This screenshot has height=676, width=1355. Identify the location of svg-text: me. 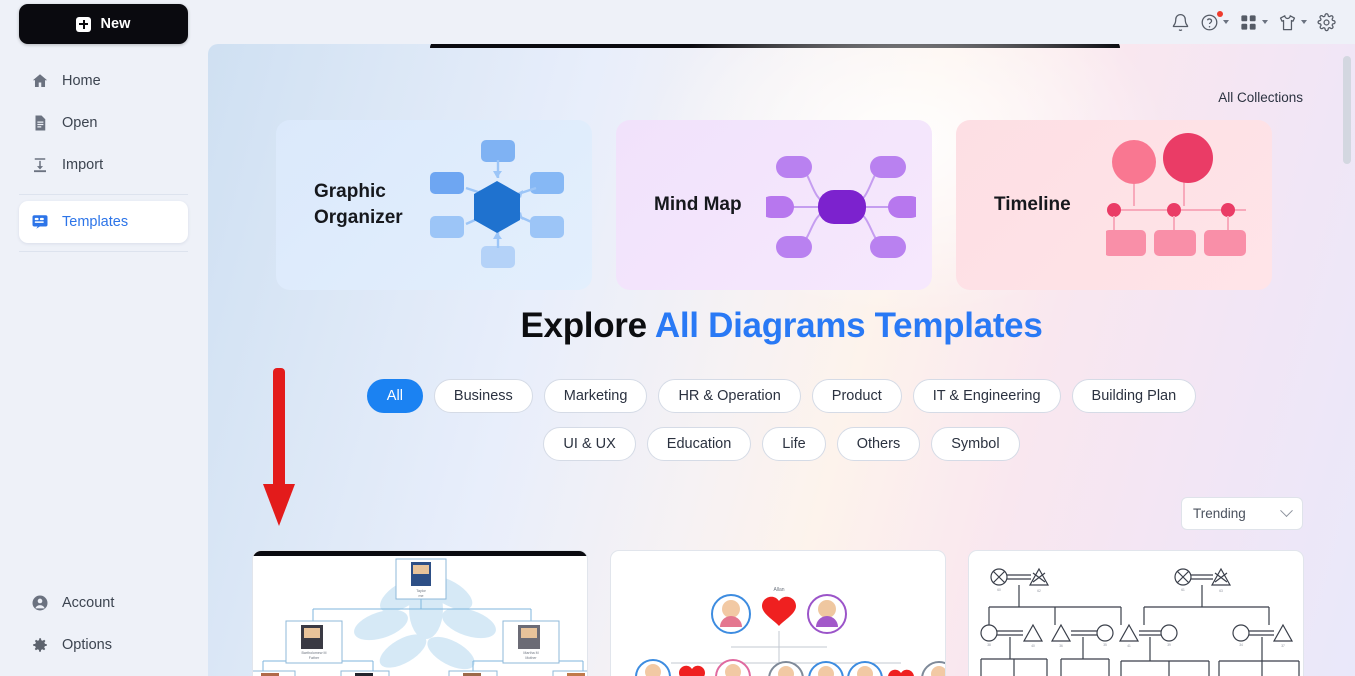
(421, 596).